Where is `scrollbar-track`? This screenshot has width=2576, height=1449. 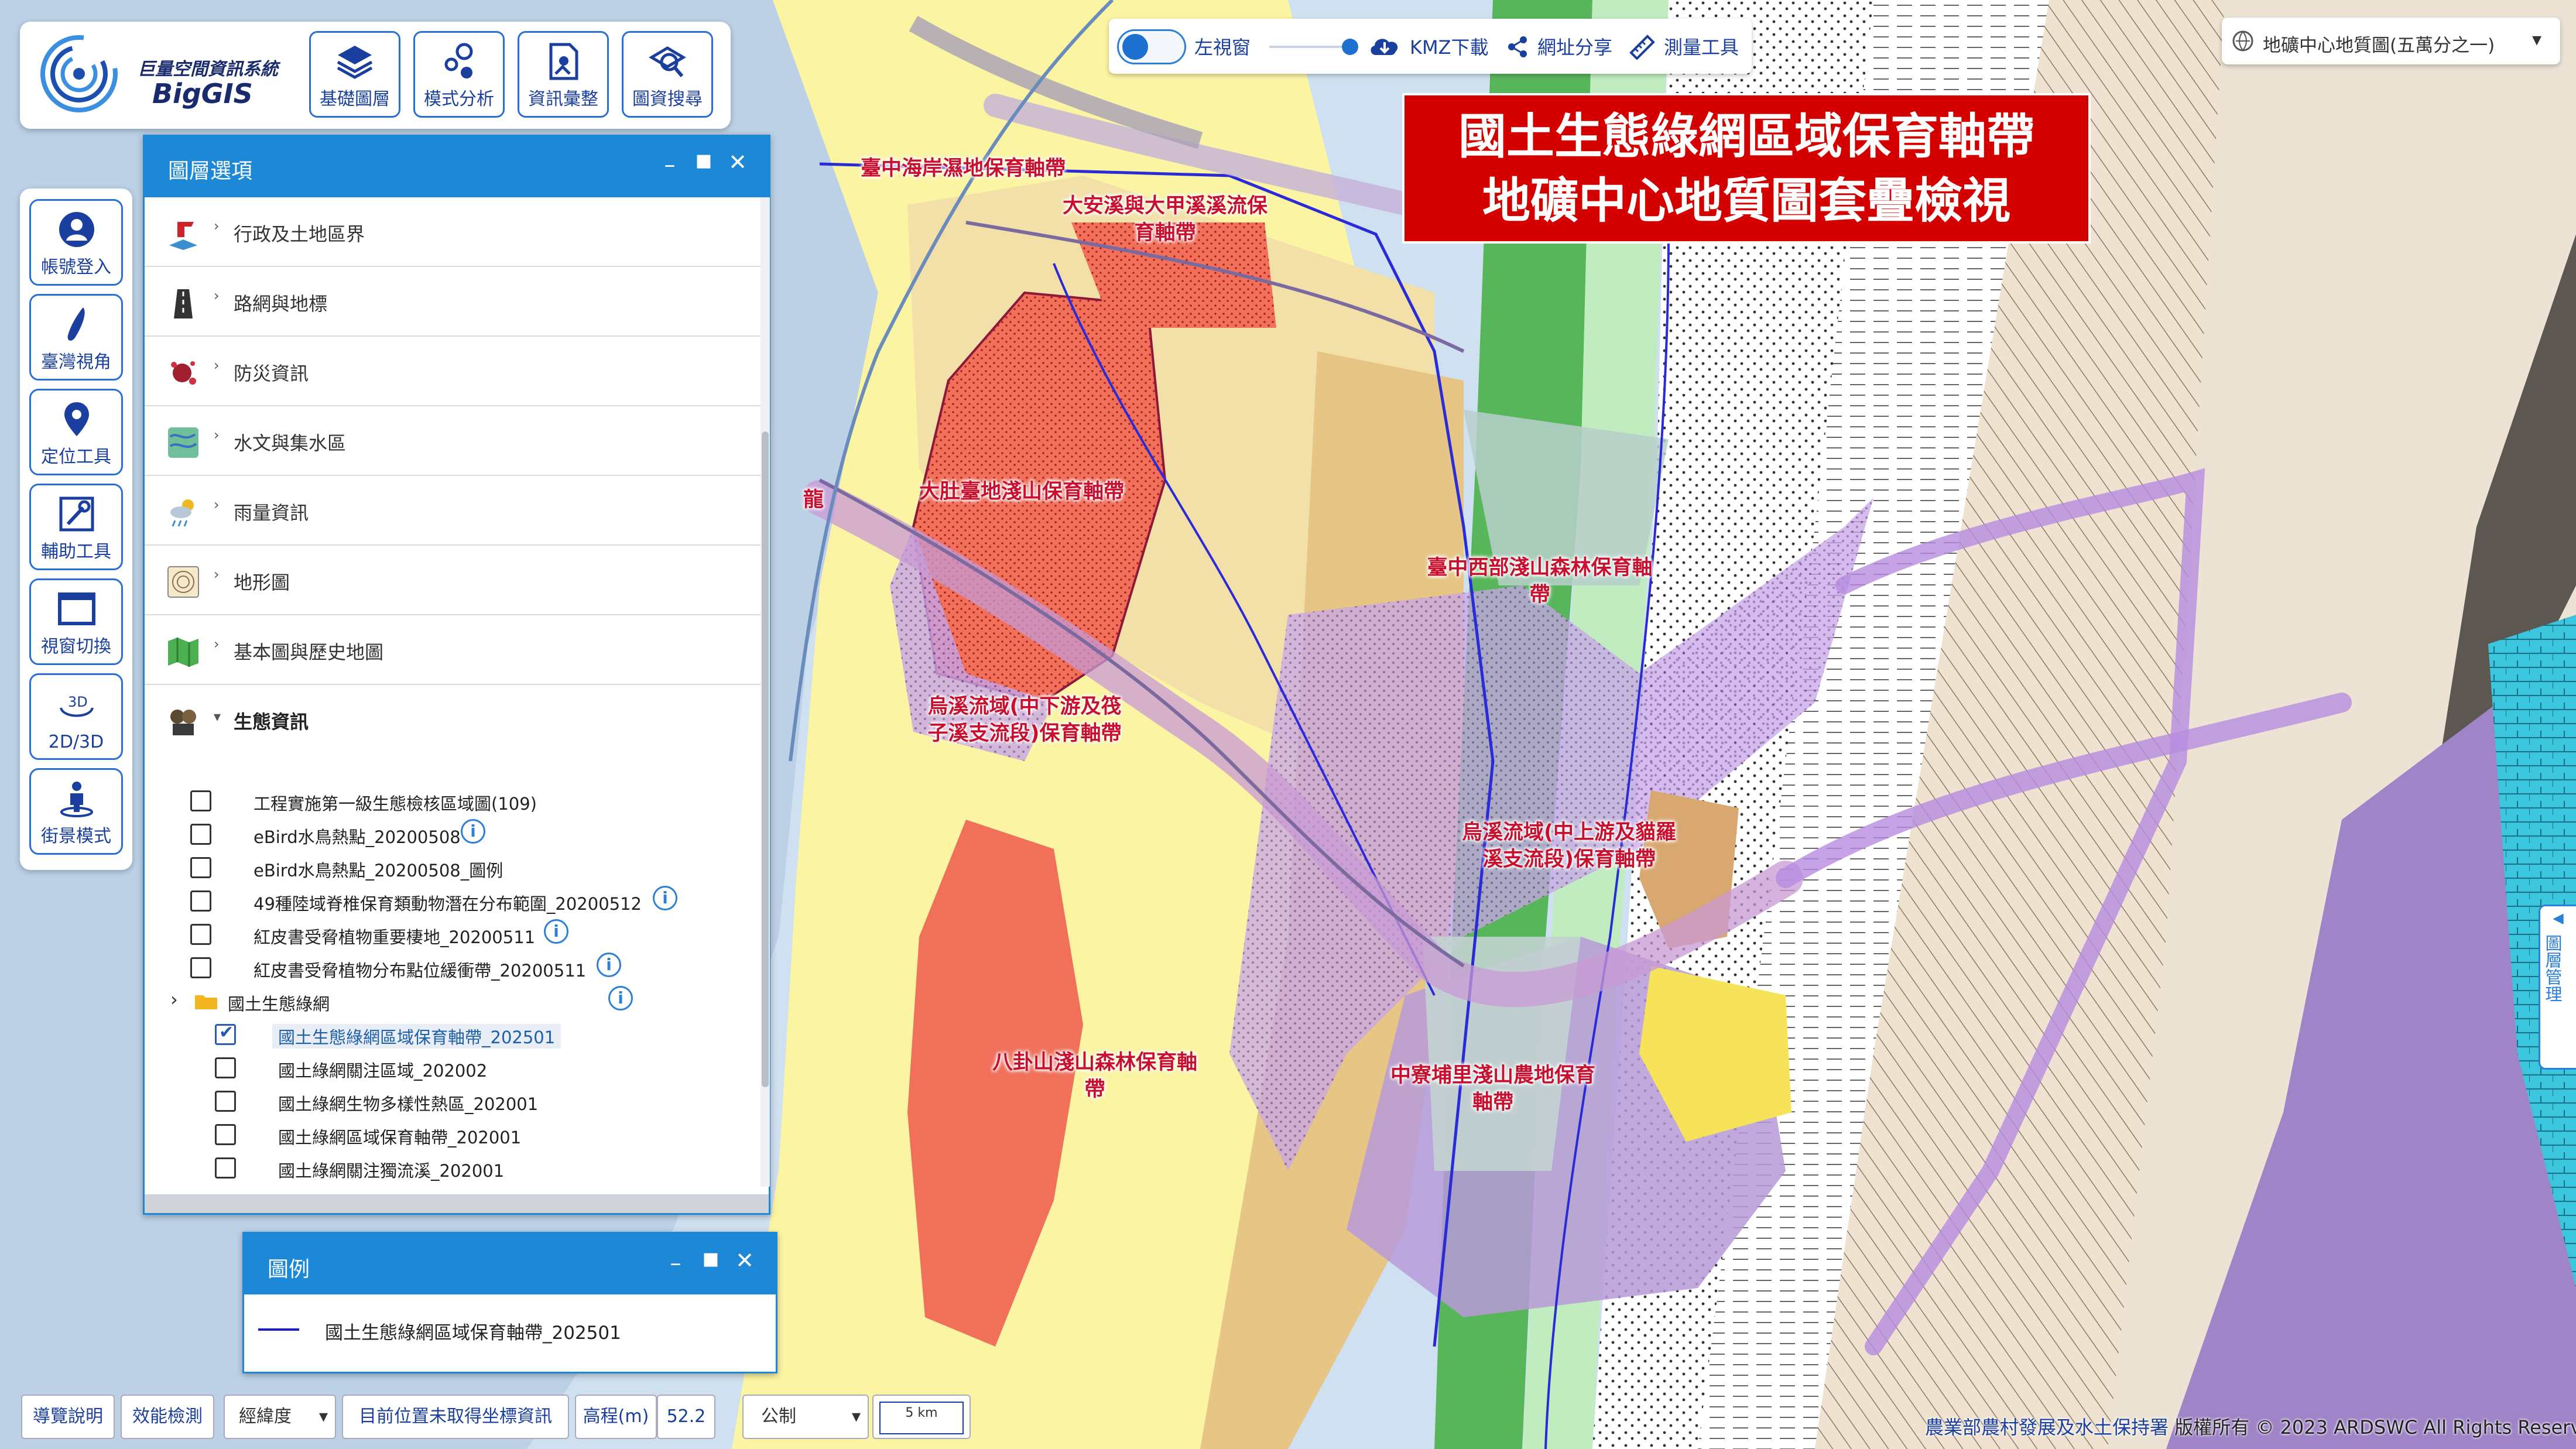
scrollbar-track is located at coordinates (765, 692).